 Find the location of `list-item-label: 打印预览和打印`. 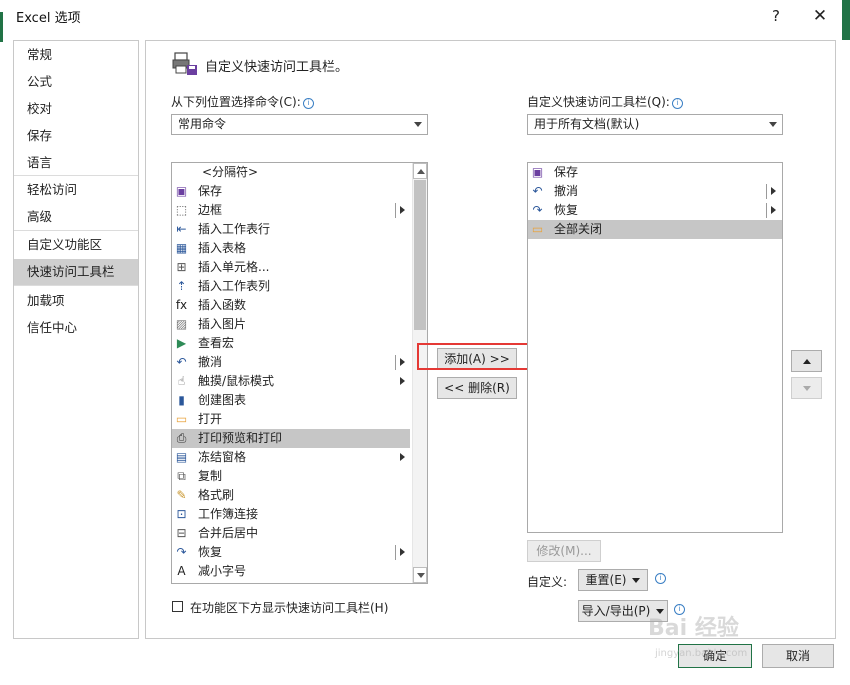

list-item-label: 打印预览和打印 is located at coordinates (240, 438).